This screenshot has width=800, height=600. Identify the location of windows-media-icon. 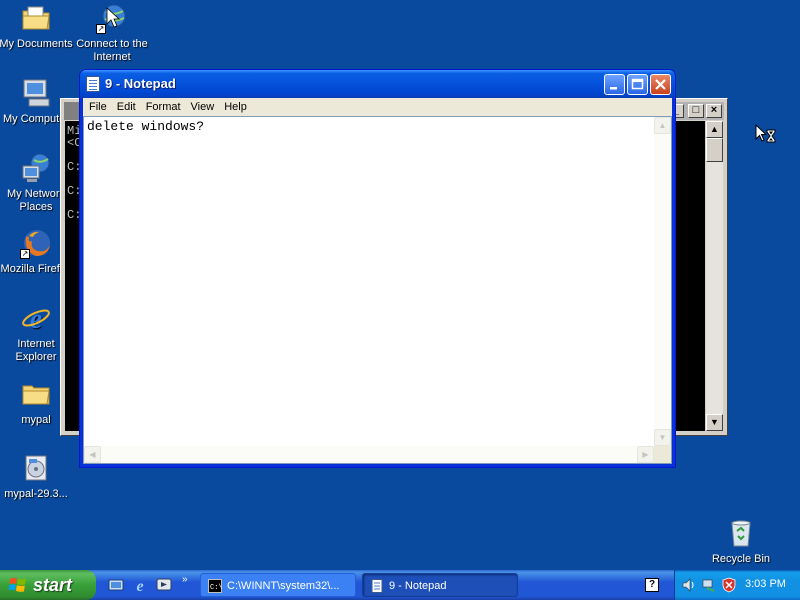
(164, 585).